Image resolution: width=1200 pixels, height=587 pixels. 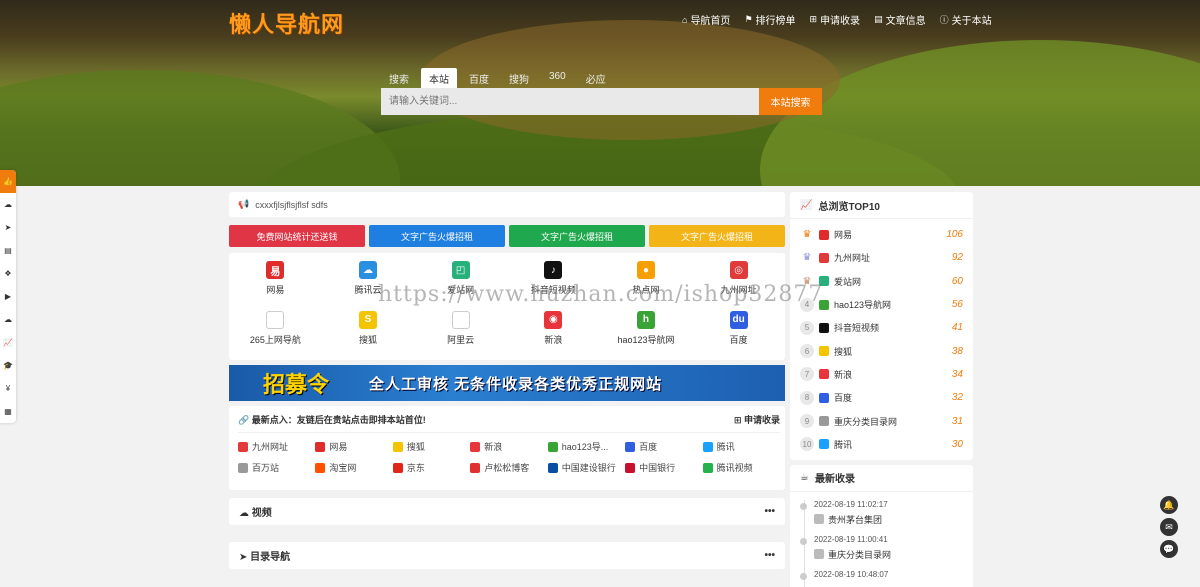 I want to click on text-ads: 免费网站统计还送钱 文字广告火爆招租 文字广告火爆招租 文字广告火爆招租, so click(x=507, y=236).